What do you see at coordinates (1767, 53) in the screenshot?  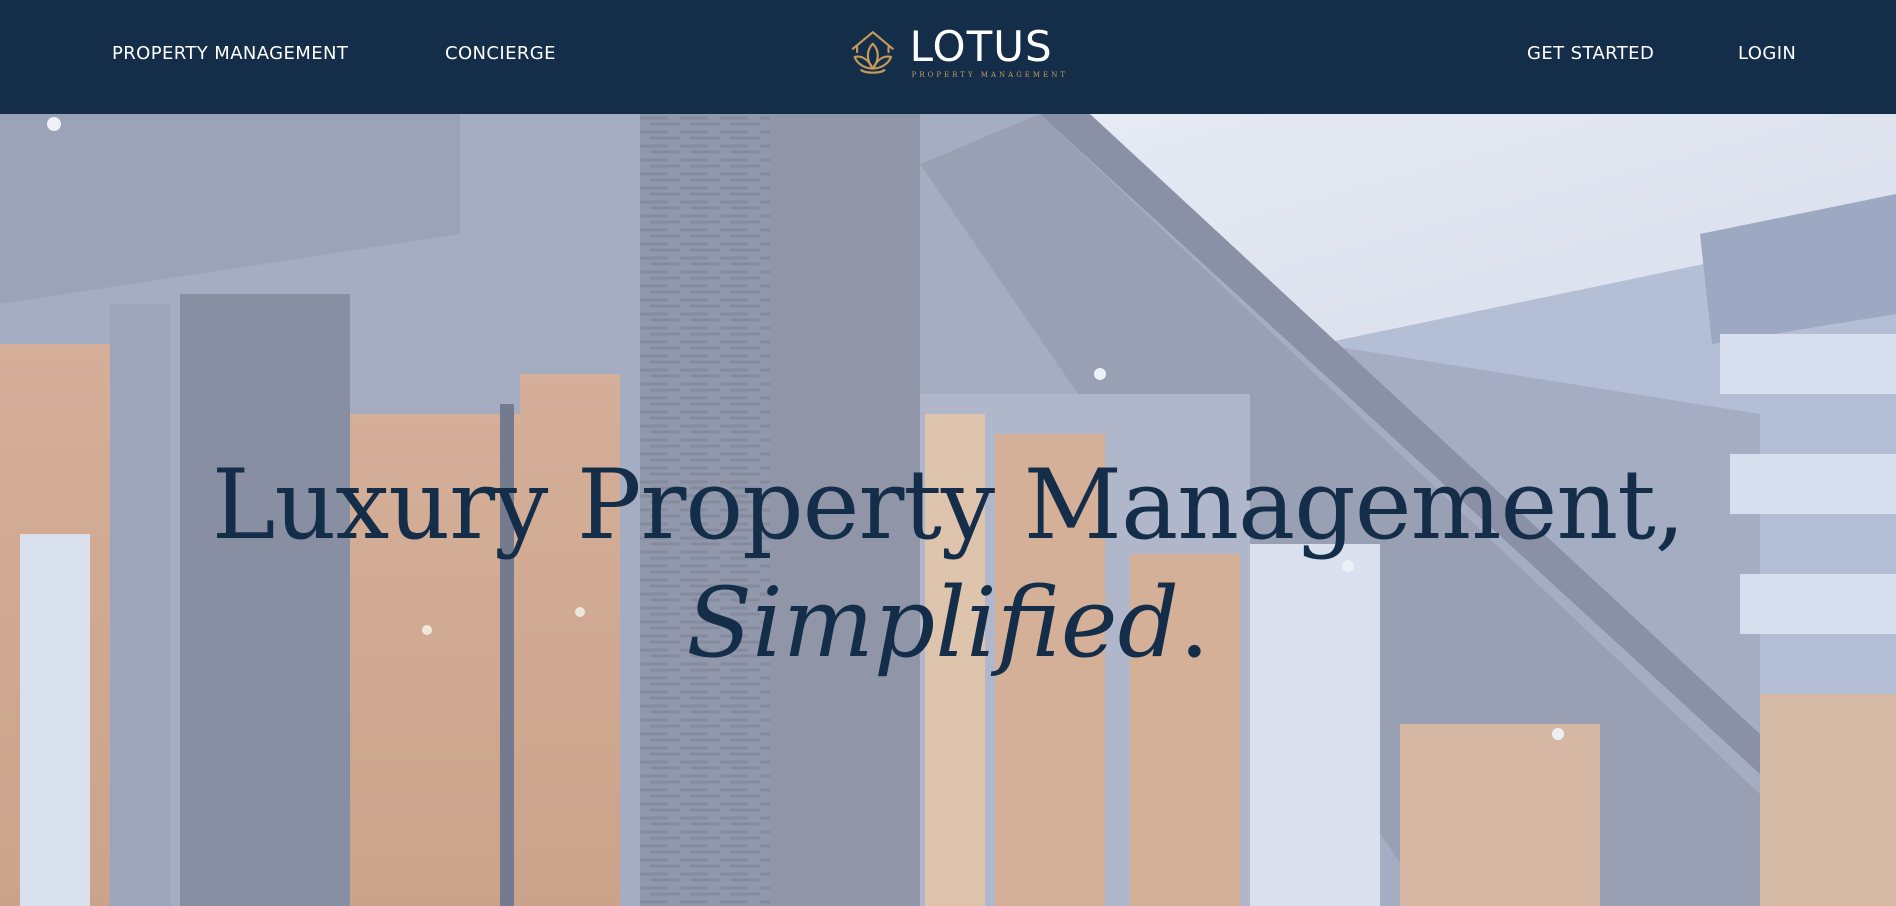 I see `nav-link-login: LOGIN` at bounding box center [1767, 53].